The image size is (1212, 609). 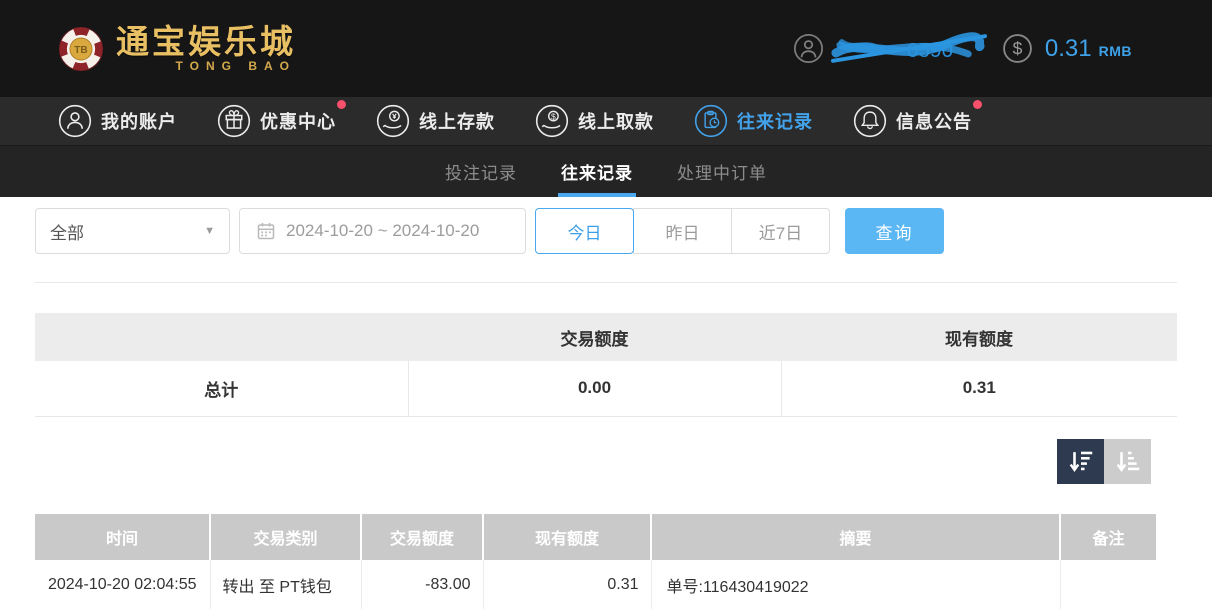 What do you see at coordinates (567, 584) in the screenshot?
I see `record-balance: 0.31` at bounding box center [567, 584].